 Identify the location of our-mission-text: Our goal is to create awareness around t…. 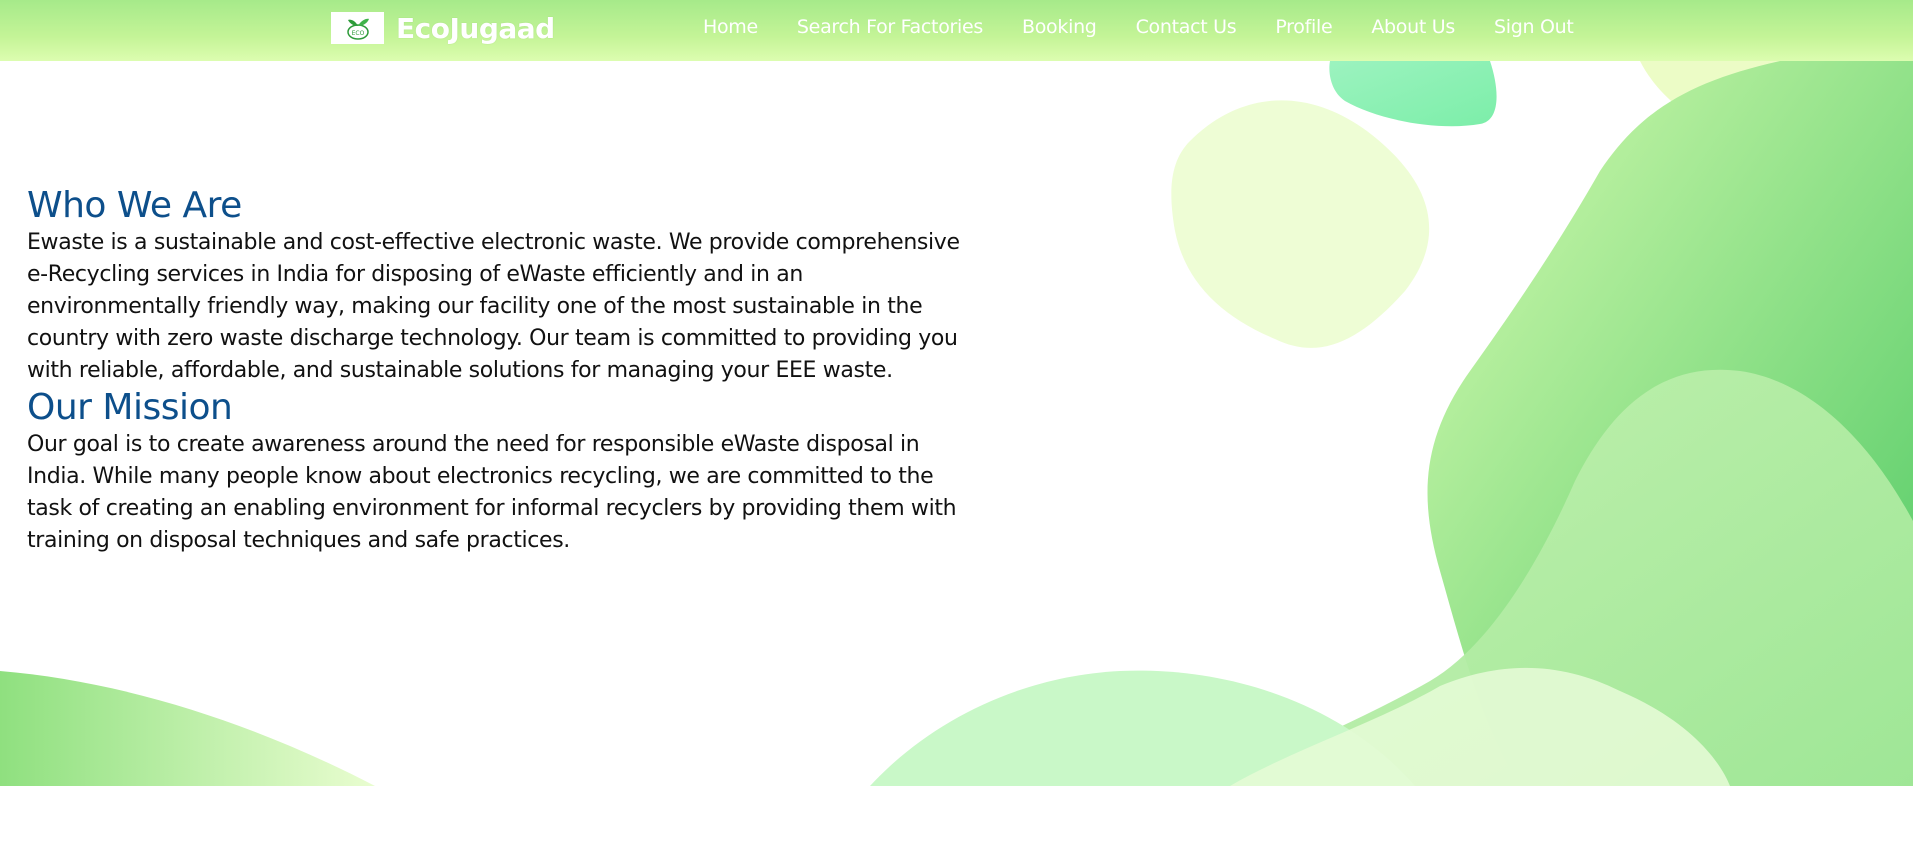
(492, 492).